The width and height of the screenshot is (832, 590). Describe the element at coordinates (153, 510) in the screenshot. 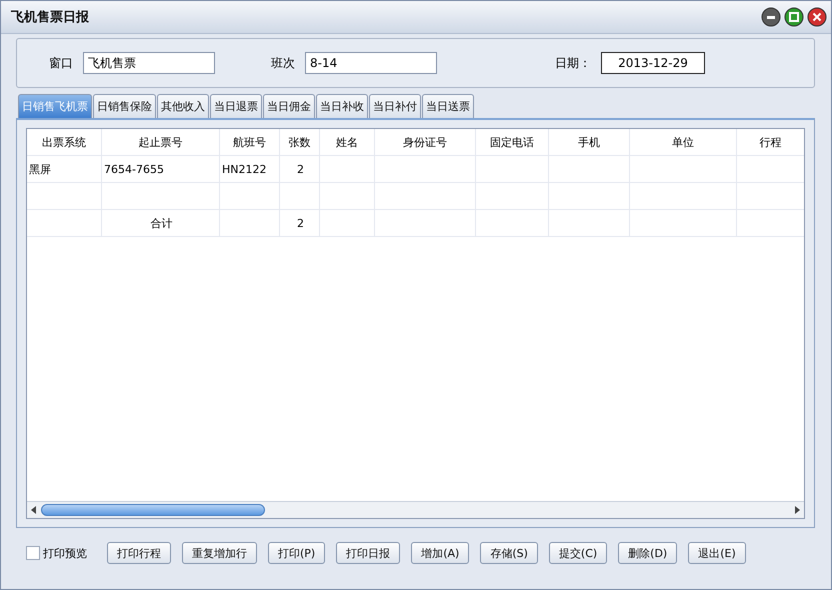

I see `scroll-thumb` at that location.